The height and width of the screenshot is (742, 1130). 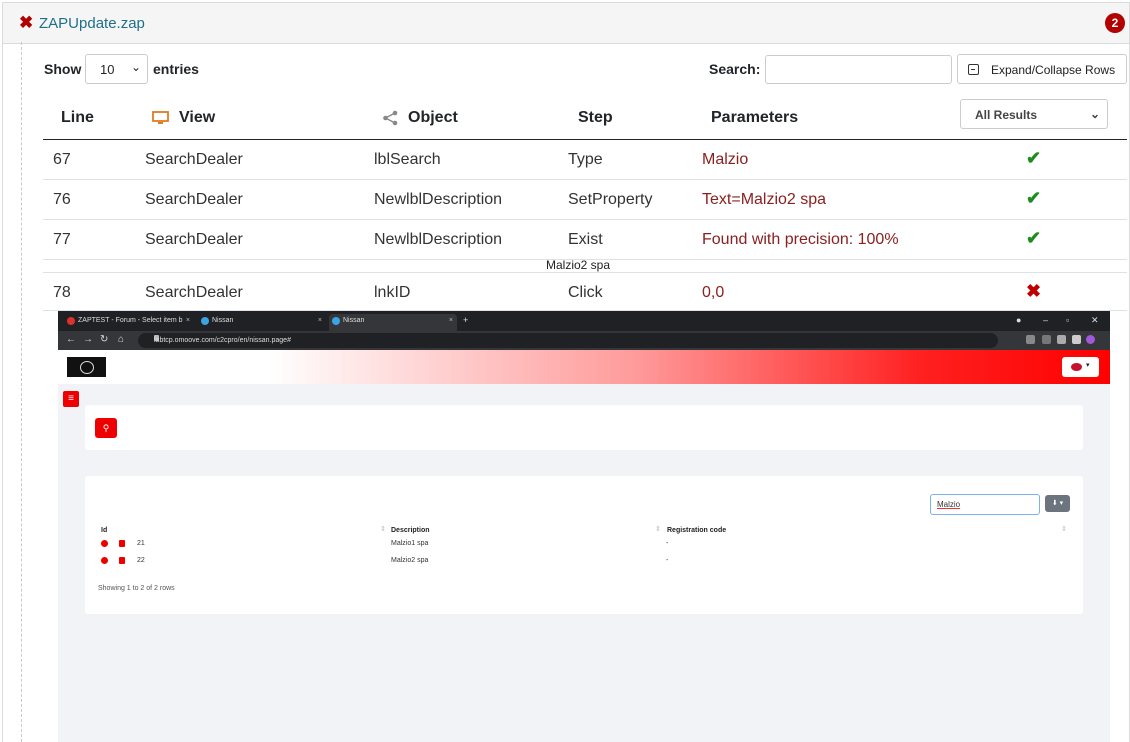 I want to click on restore-icon: ▫, so click(x=1068, y=320).